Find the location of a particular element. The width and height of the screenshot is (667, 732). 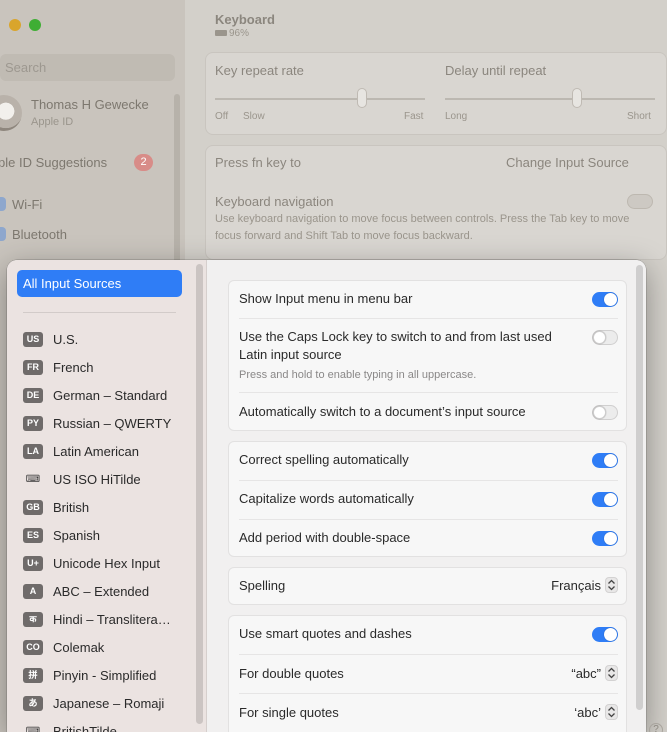

spelling-popup: Français is located at coordinates (584, 585).